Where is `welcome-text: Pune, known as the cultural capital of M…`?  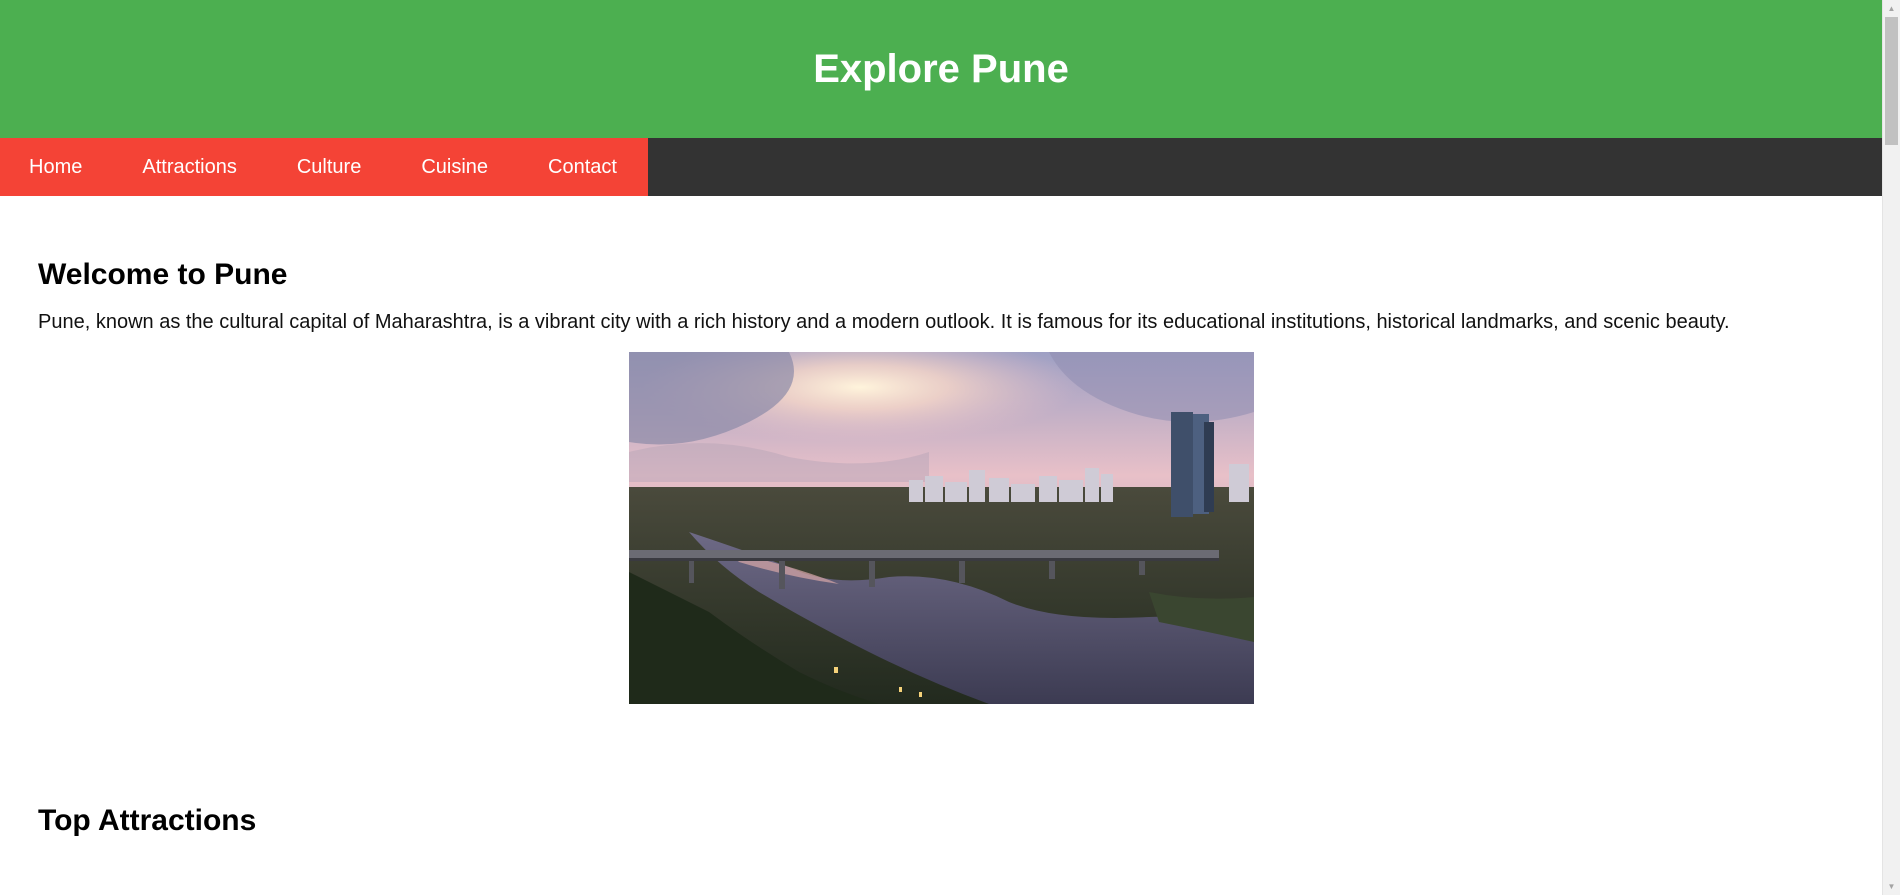 welcome-text: Pune, known as the cultural capital of M… is located at coordinates (884, 322).